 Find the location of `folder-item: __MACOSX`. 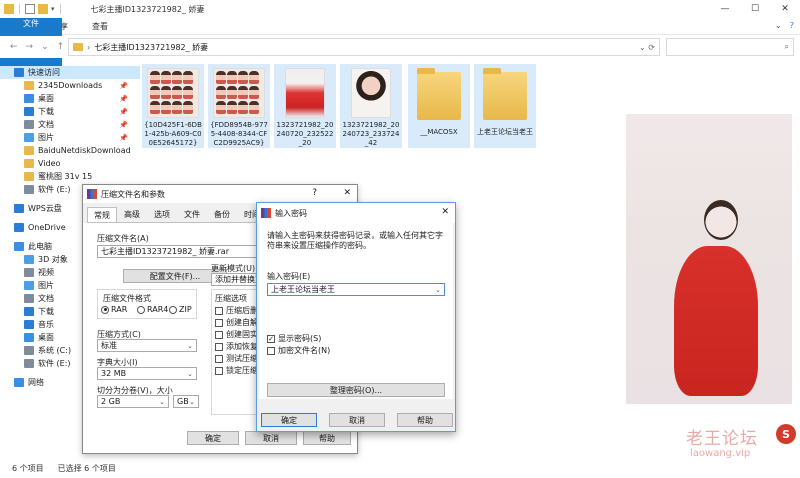

folder-item: __MACOSX is located at coordinates (439, 106).